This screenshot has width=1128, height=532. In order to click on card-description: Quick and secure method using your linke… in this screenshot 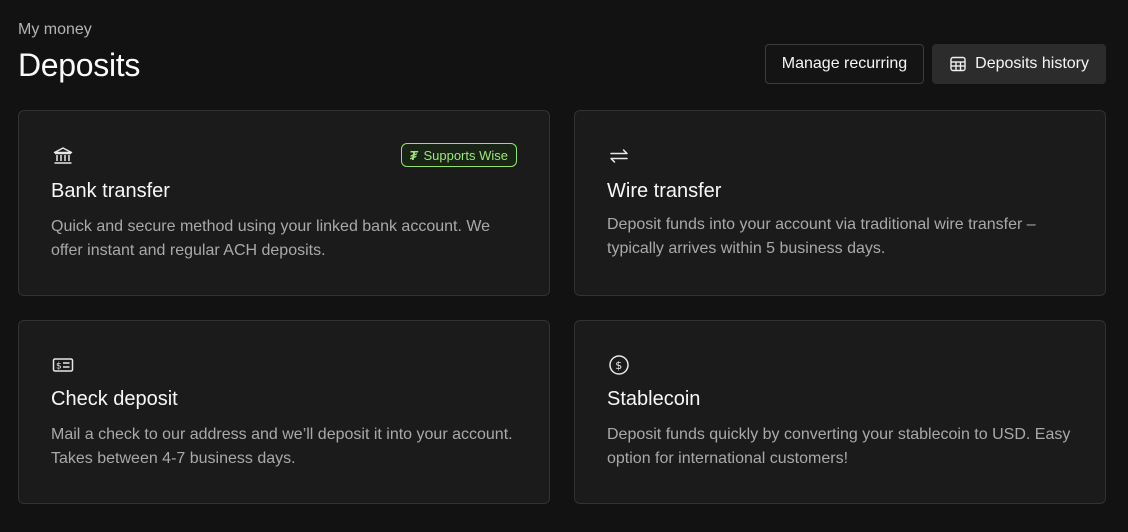, I will do `click(271, 238)`.